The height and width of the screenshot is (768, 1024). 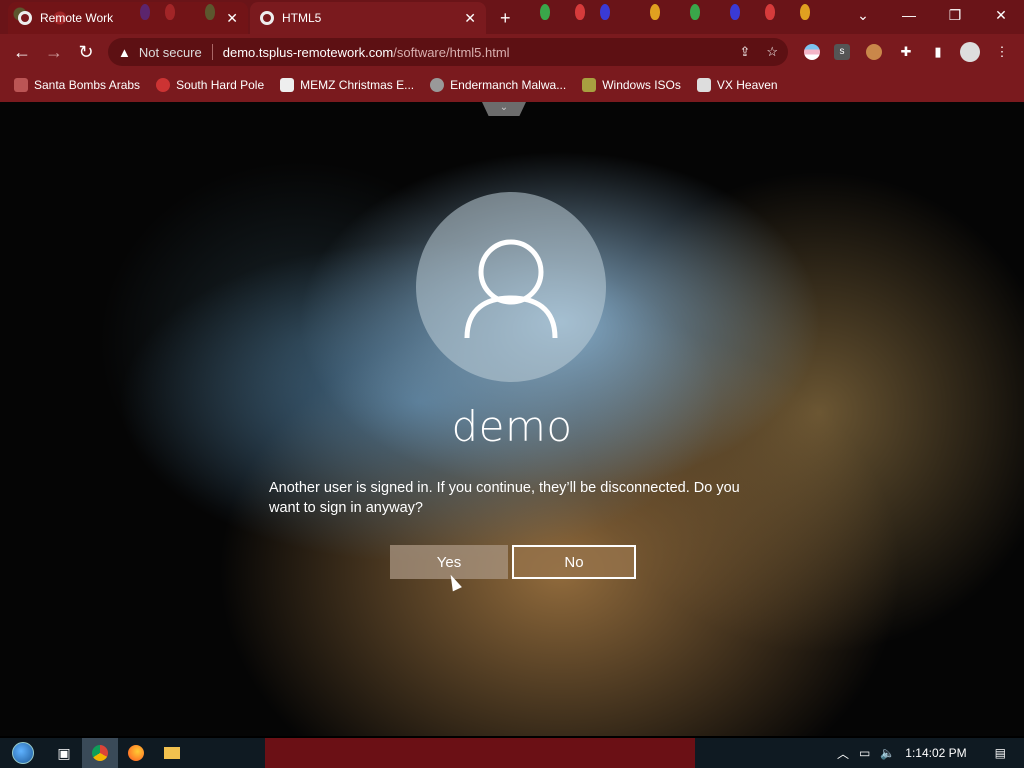 I want to click on show-hidden-icons-chevron-icon: ︿, so click(x=843, y=753).